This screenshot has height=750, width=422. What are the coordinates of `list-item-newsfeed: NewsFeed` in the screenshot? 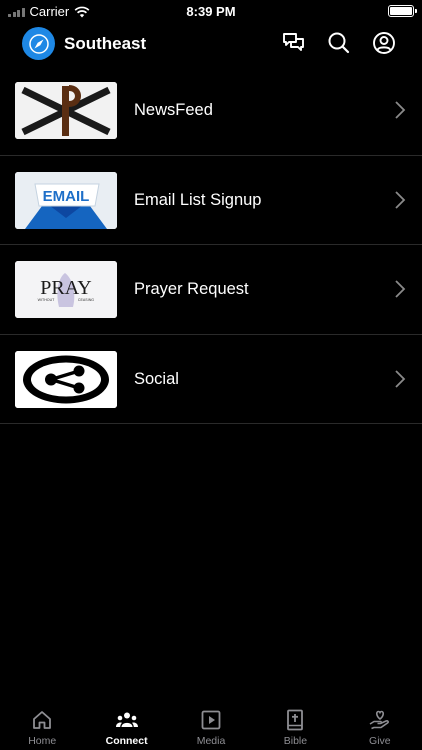 It's located at (211, 111).